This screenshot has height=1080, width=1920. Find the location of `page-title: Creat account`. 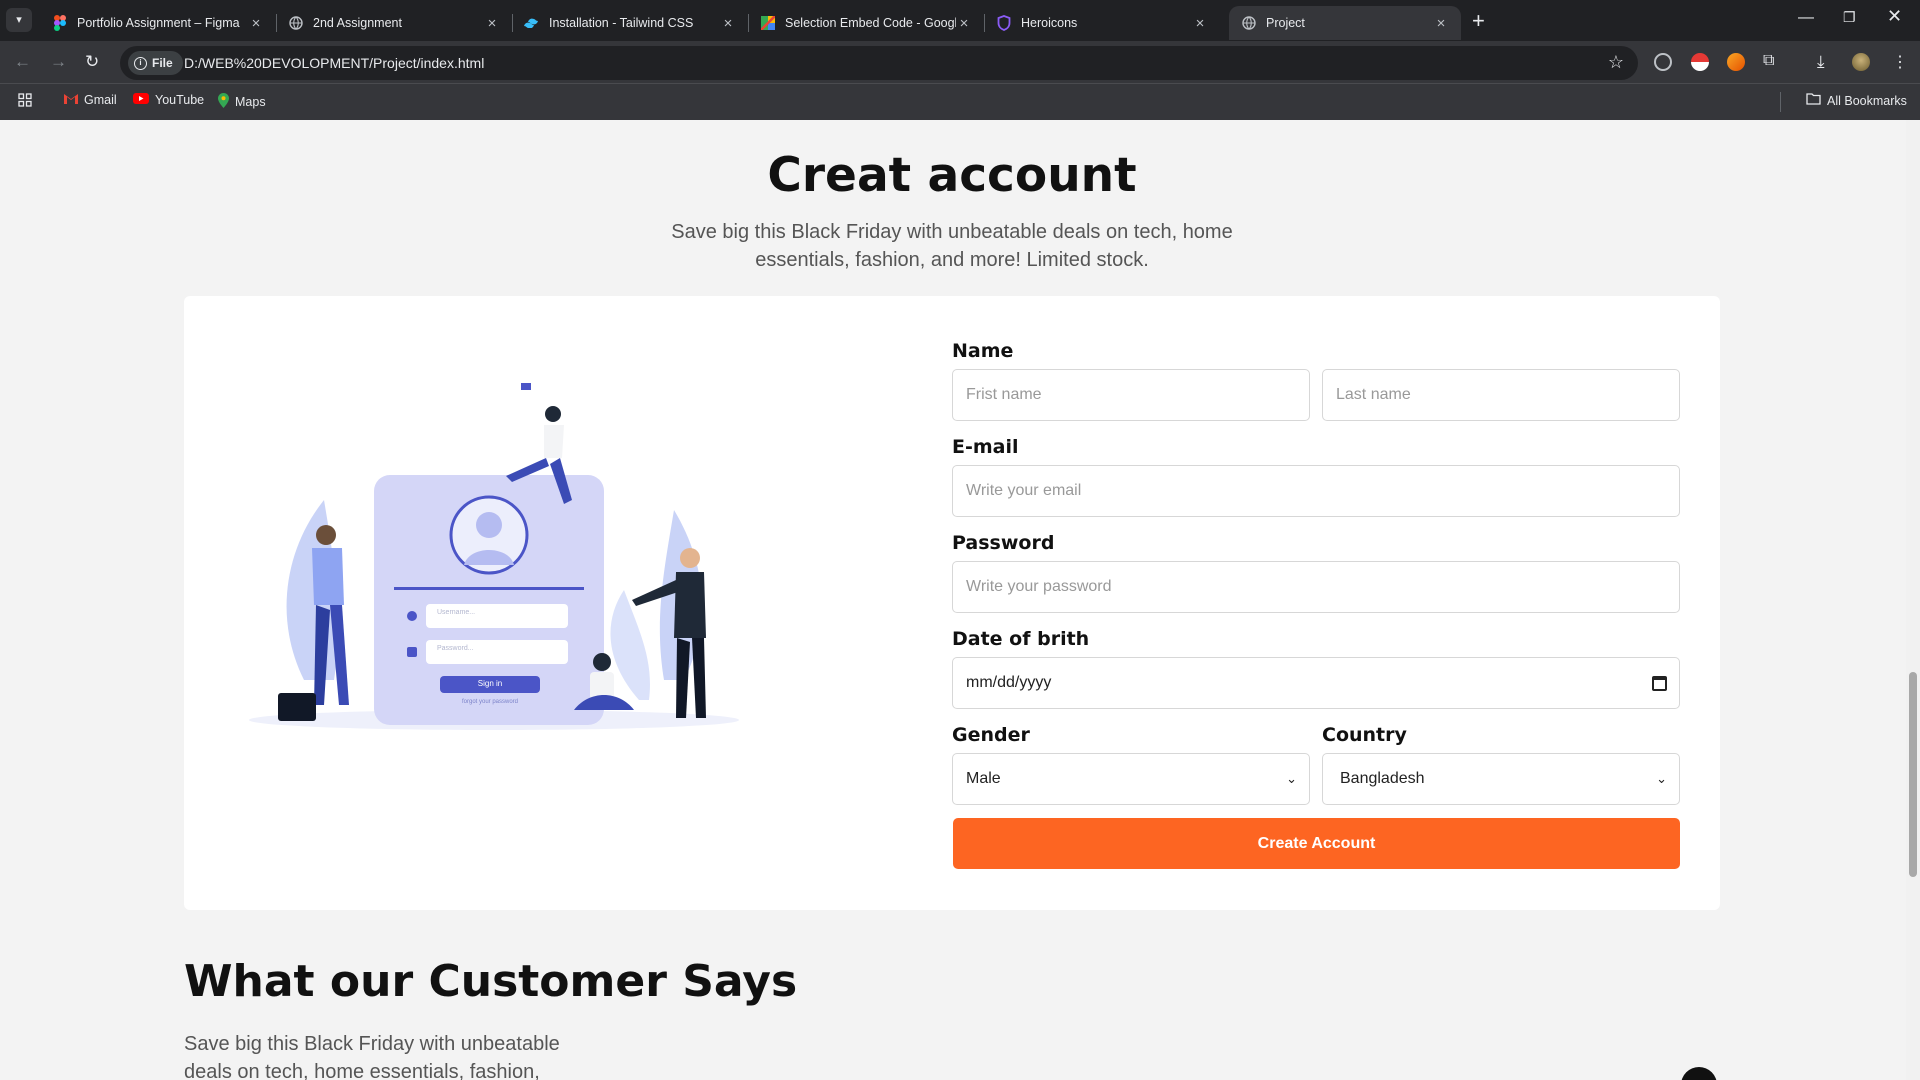

page-title: Creat account is located at coordinates (952, 175).